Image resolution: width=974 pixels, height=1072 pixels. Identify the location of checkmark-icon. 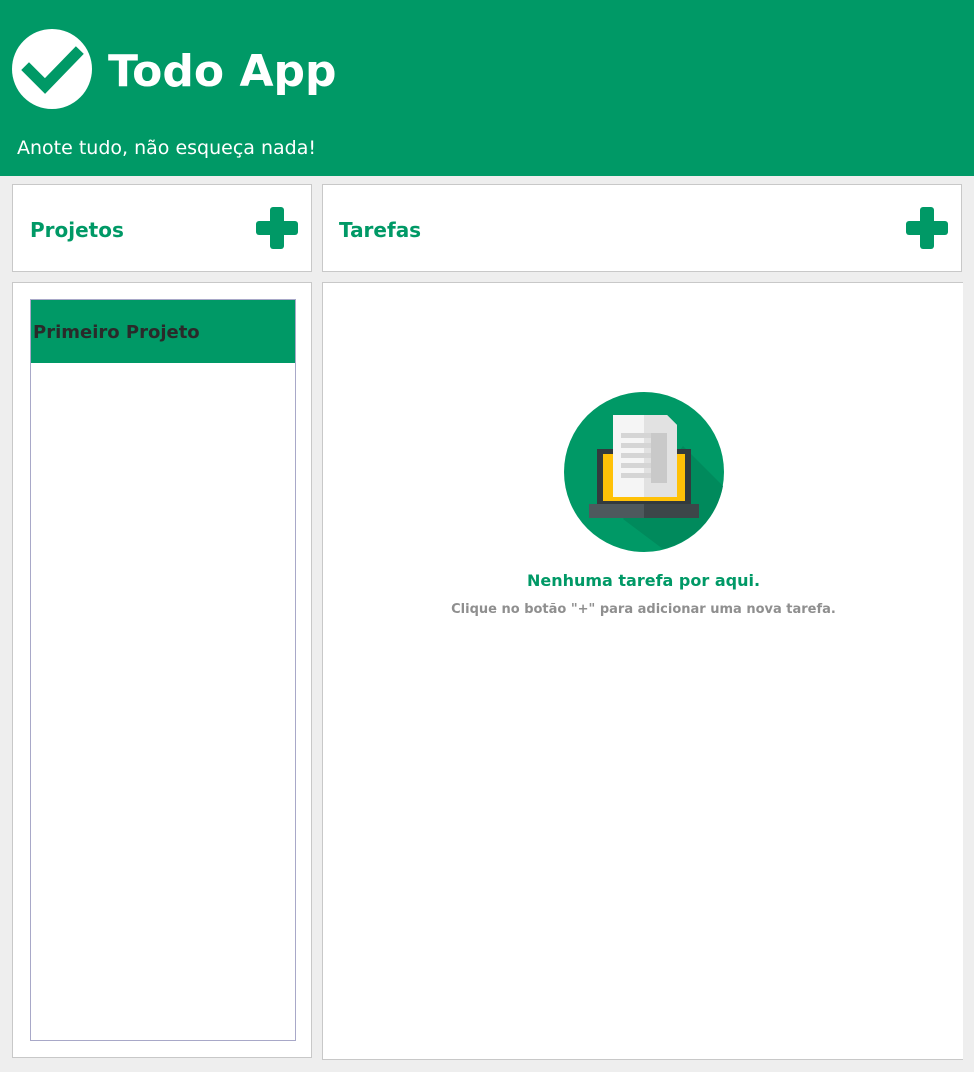
(52, 69).